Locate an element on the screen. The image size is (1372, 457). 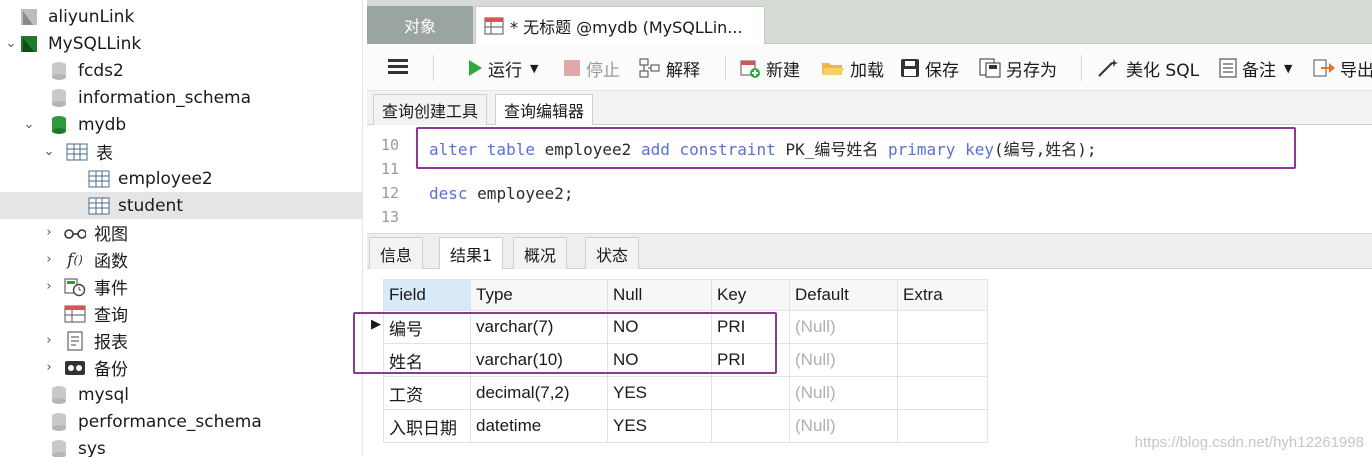
new-button: 新建 is located at coordinates (769, 68).